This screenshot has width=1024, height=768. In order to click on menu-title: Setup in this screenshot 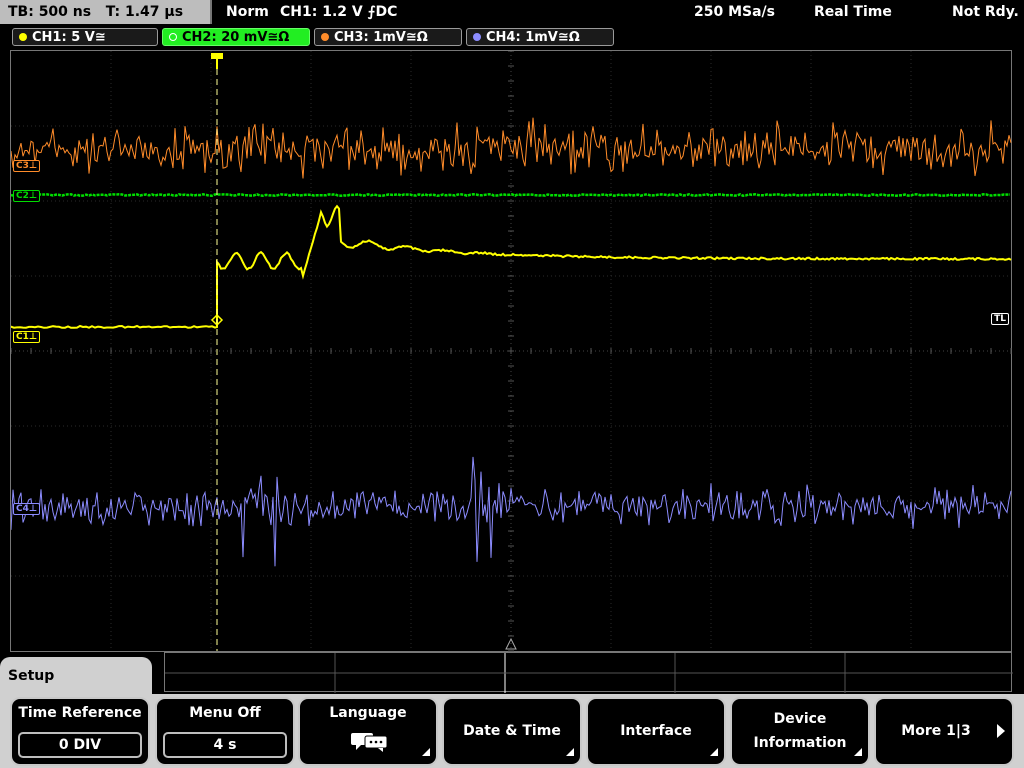, I will do `click(31, 676)`.